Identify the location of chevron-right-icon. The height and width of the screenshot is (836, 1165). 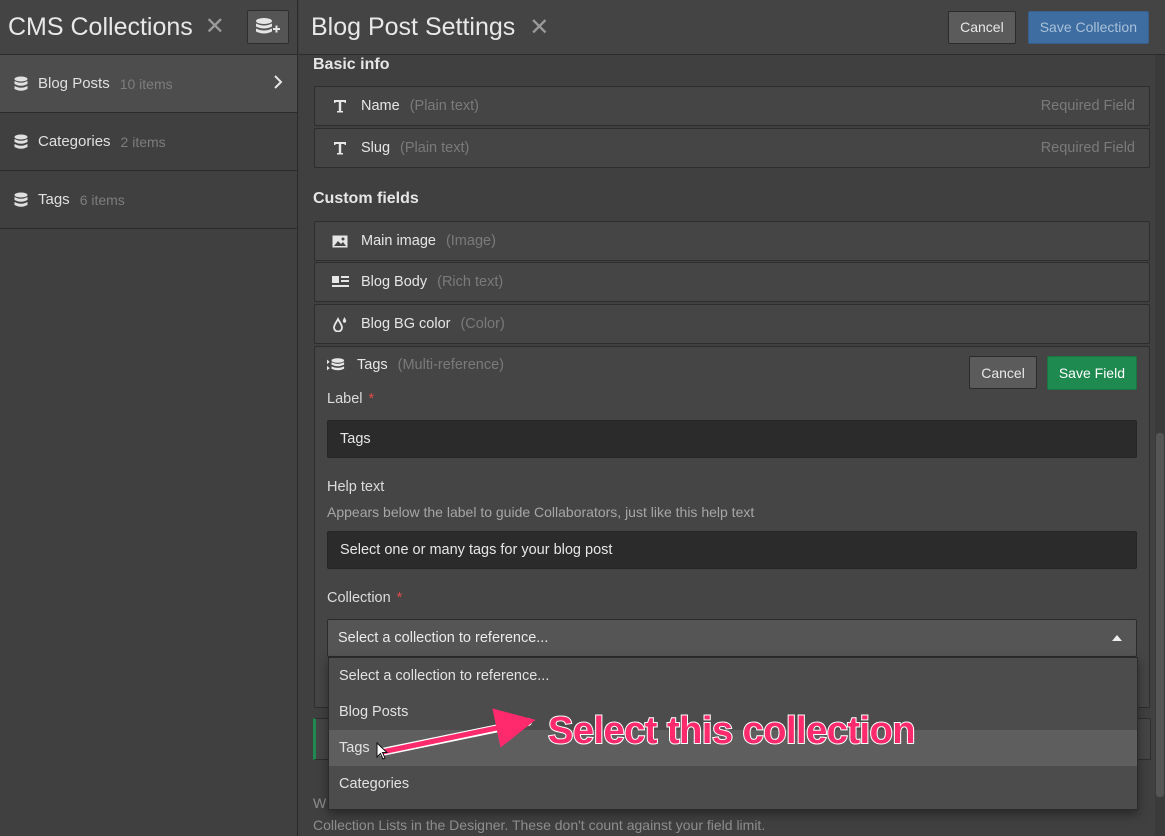
(278, 83).